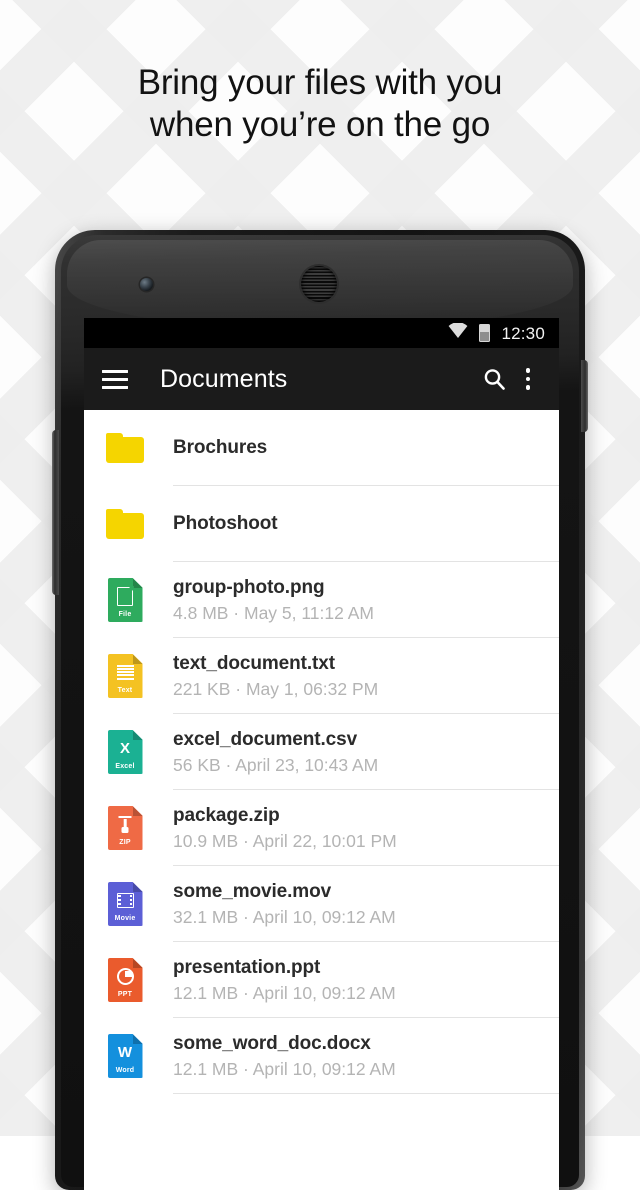  I want to click on file-list-item-text: Photoshoot, so click(225, 524).